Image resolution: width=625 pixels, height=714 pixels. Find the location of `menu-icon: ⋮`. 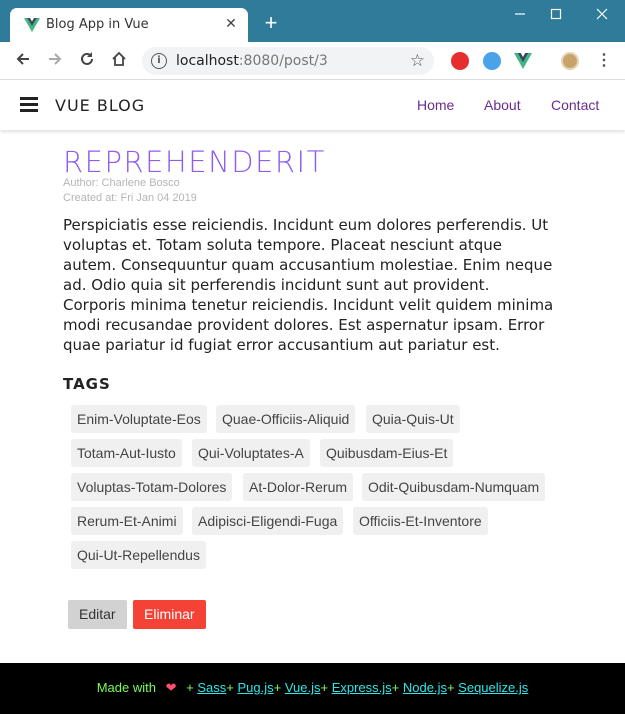

menu-icon: ⋮ is located at coordinates (604, 61).